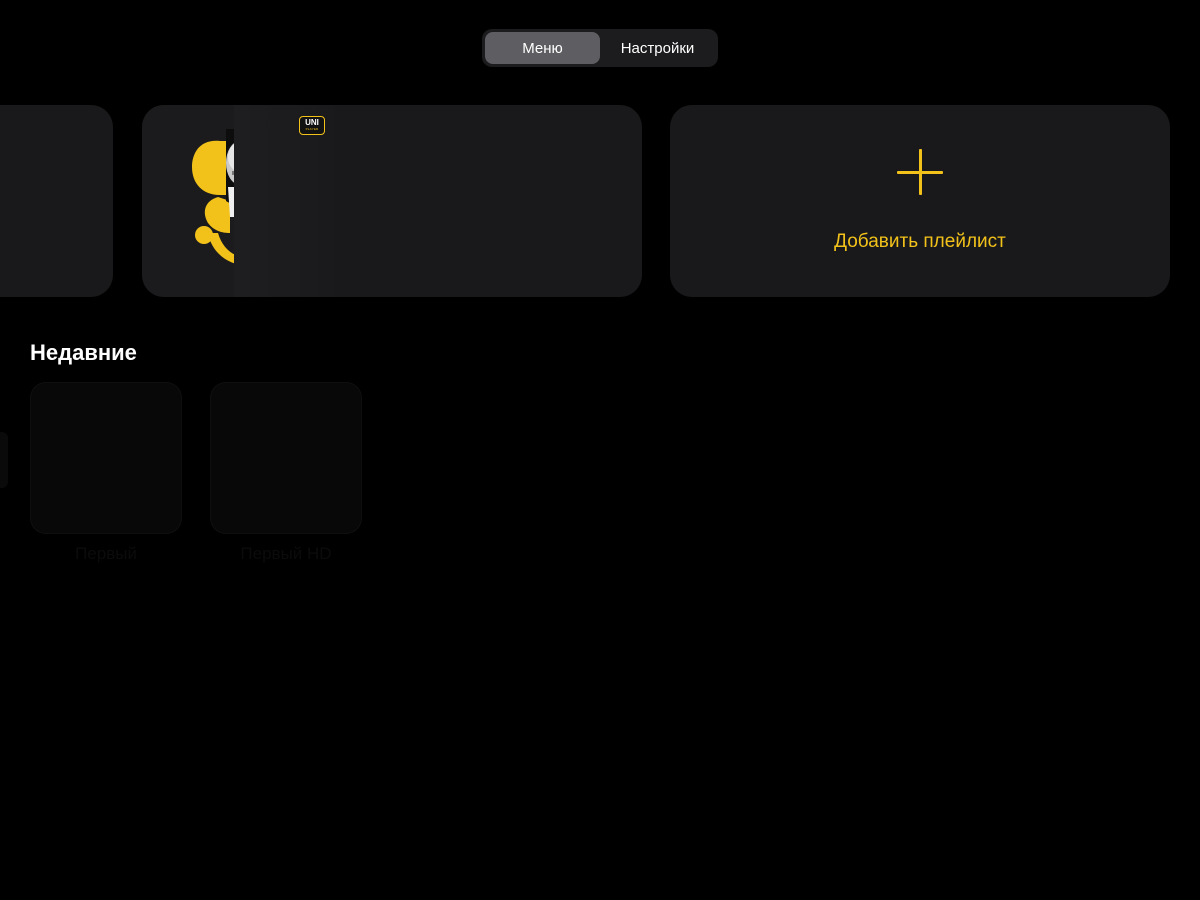 This screenshot has height=900, width=1200. What do you see at coordinates (4, 460) in the screenshot?
I see `scroll-edge` at bounding box center [4, 460].